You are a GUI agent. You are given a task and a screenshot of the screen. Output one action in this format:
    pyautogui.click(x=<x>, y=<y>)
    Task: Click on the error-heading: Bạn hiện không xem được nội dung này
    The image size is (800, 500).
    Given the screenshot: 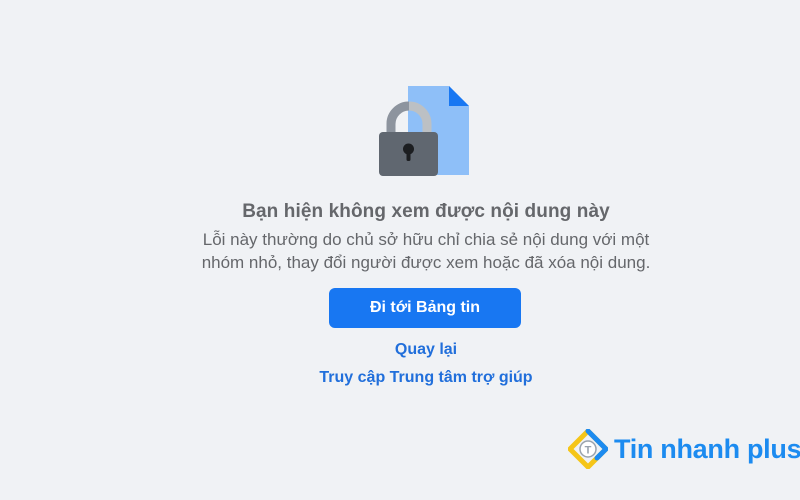 What is the action you would take?
    pyautogui.click(x=426, y=211)
    